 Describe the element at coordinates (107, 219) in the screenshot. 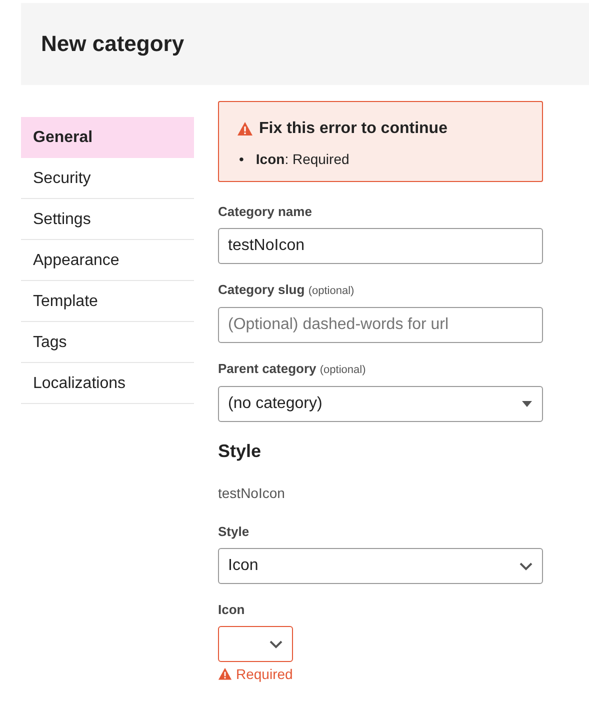

I see `sidebar-item: Settings` at that location.